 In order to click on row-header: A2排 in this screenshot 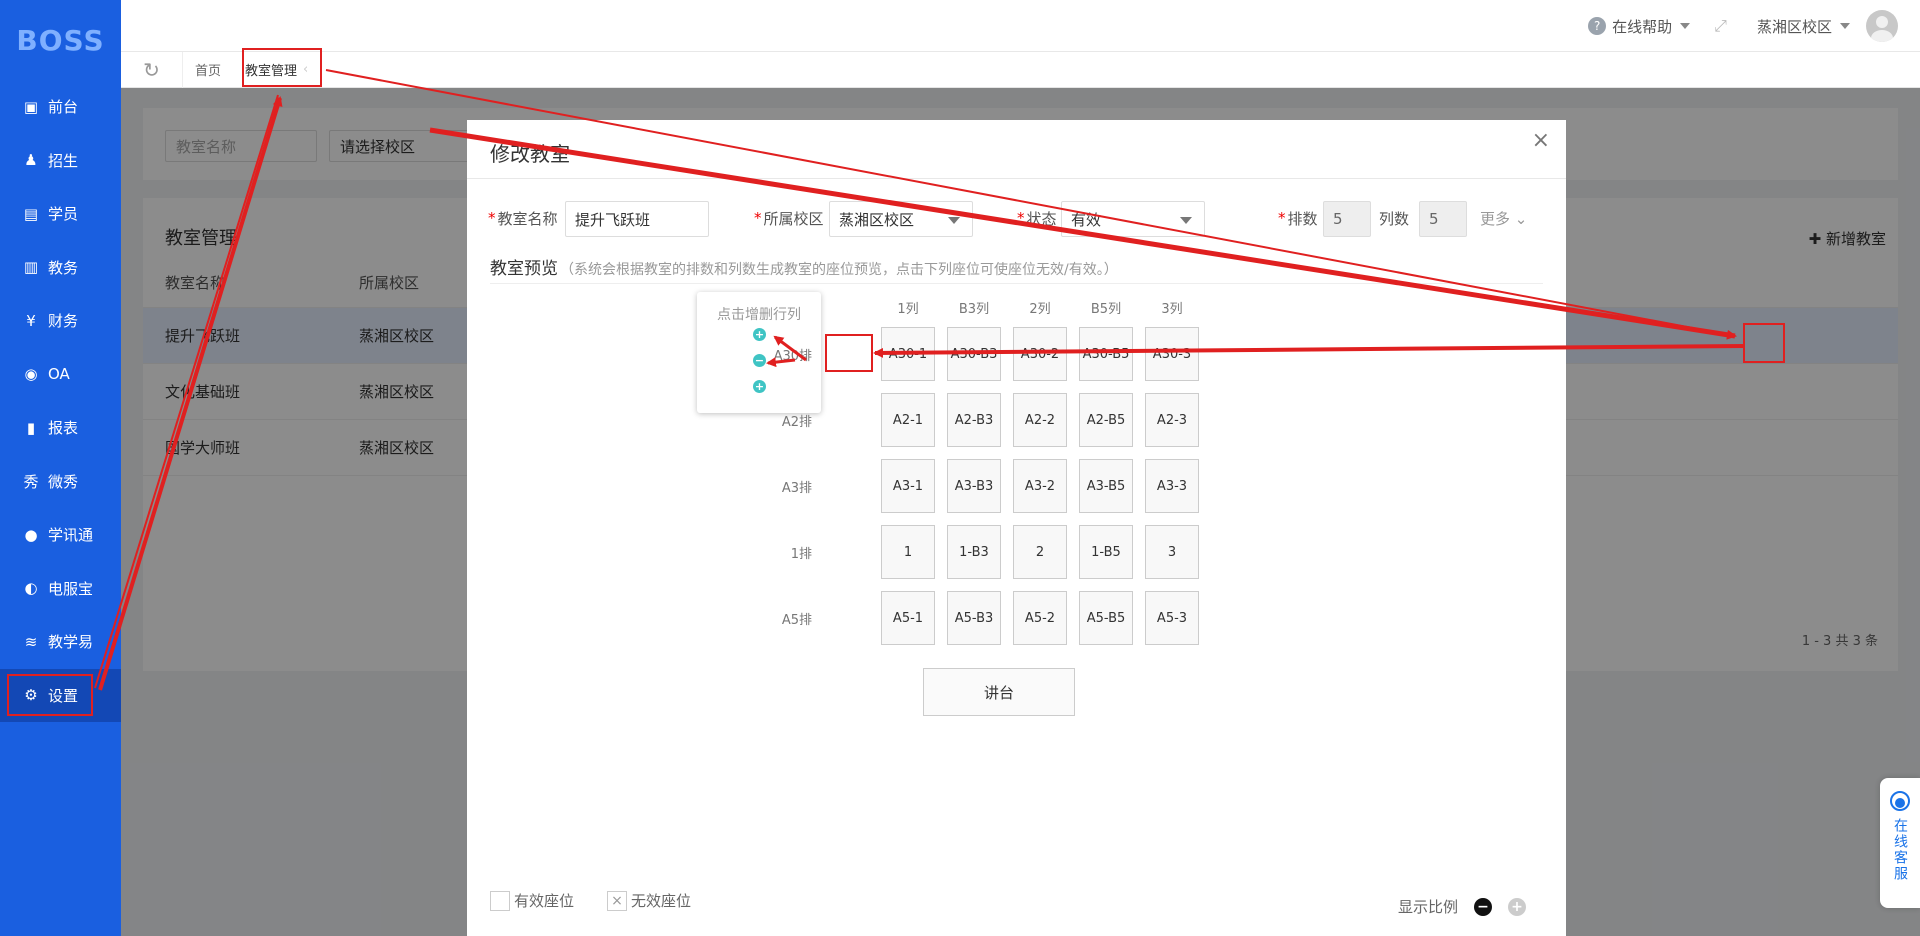, I will do `click(794, 420)`.